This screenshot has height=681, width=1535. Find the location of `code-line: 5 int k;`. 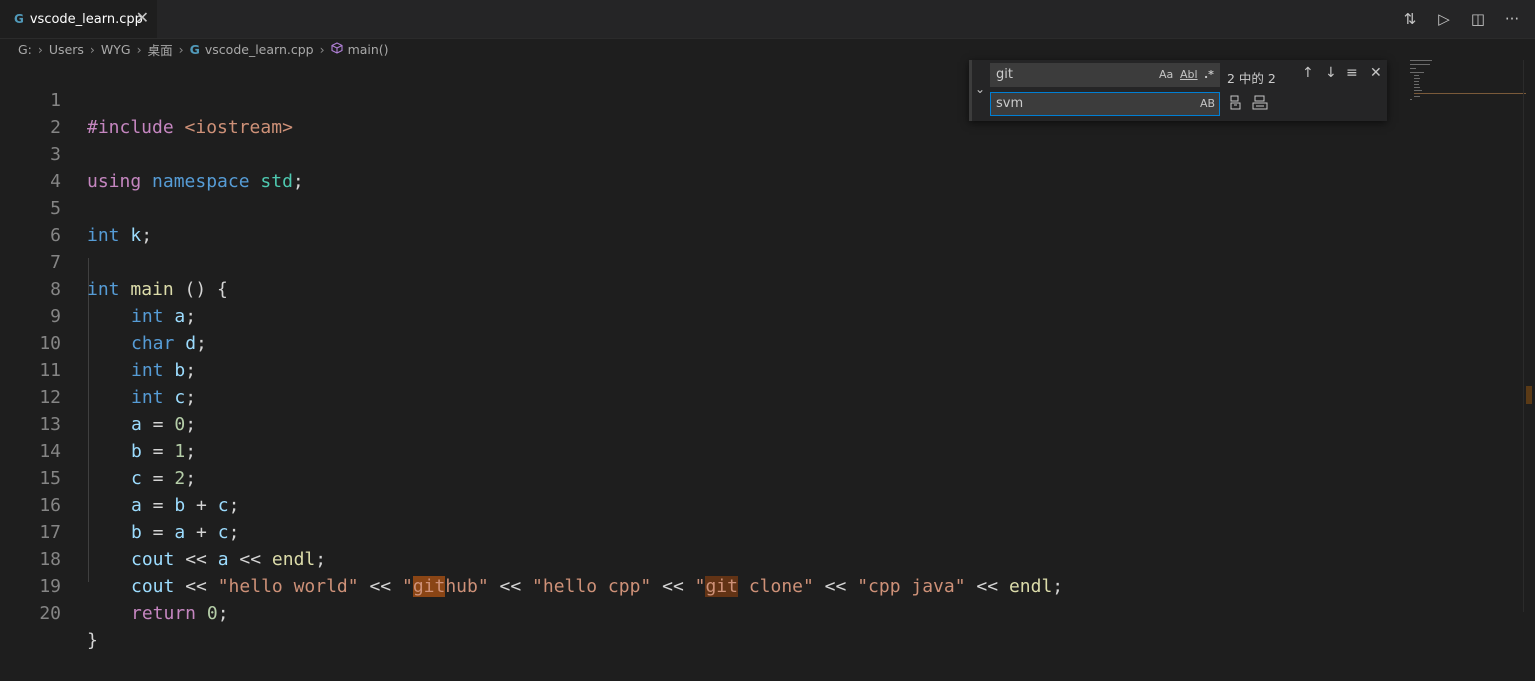

code-line: 5 int k; is located at coordinates (700, 207).